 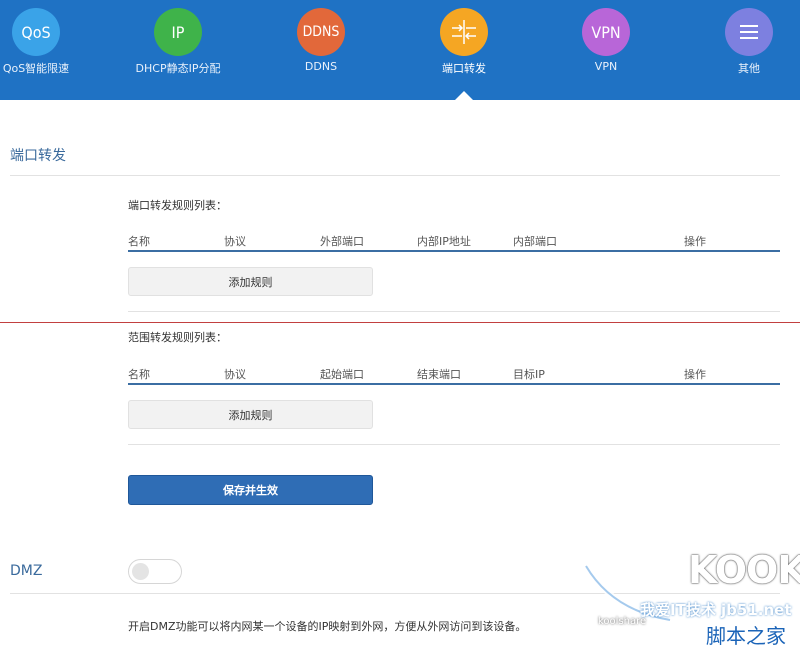 What do you see at coordinates (464, 32) in the screenshot?
I see `port-forward-icon` at bounding box center [464, 32].